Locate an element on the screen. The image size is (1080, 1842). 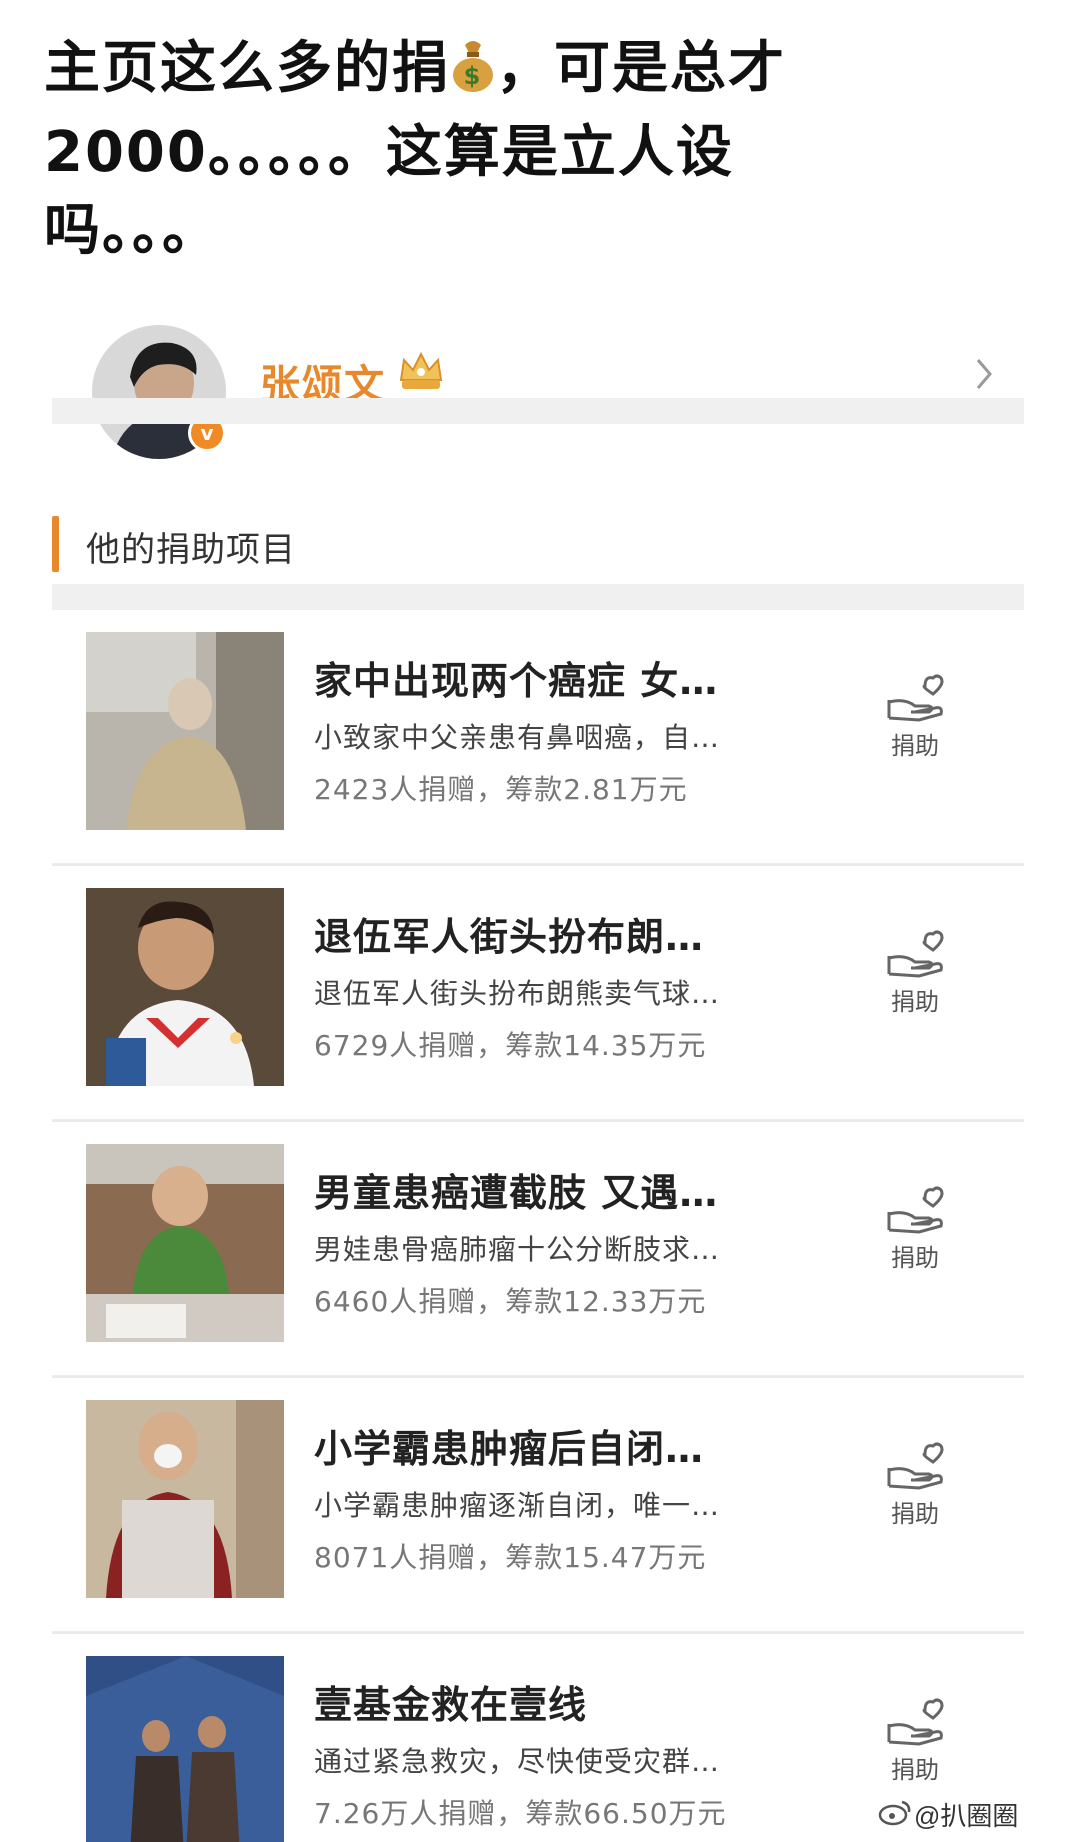
post-line-1: 主页这么多的捐 $ ，可是总才 is located at coordinates (544, 72).